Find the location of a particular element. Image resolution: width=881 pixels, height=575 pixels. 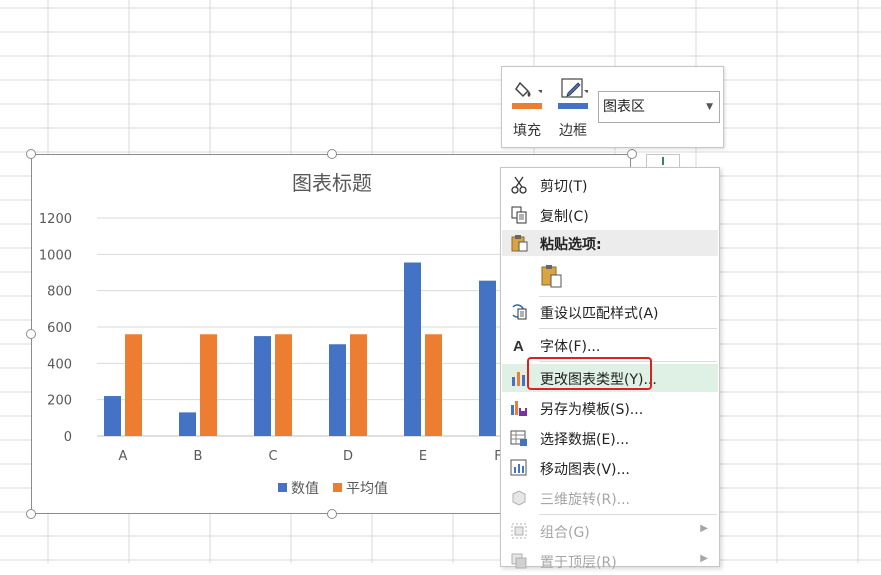

select-data-icon is located at coordinates (518, 438).